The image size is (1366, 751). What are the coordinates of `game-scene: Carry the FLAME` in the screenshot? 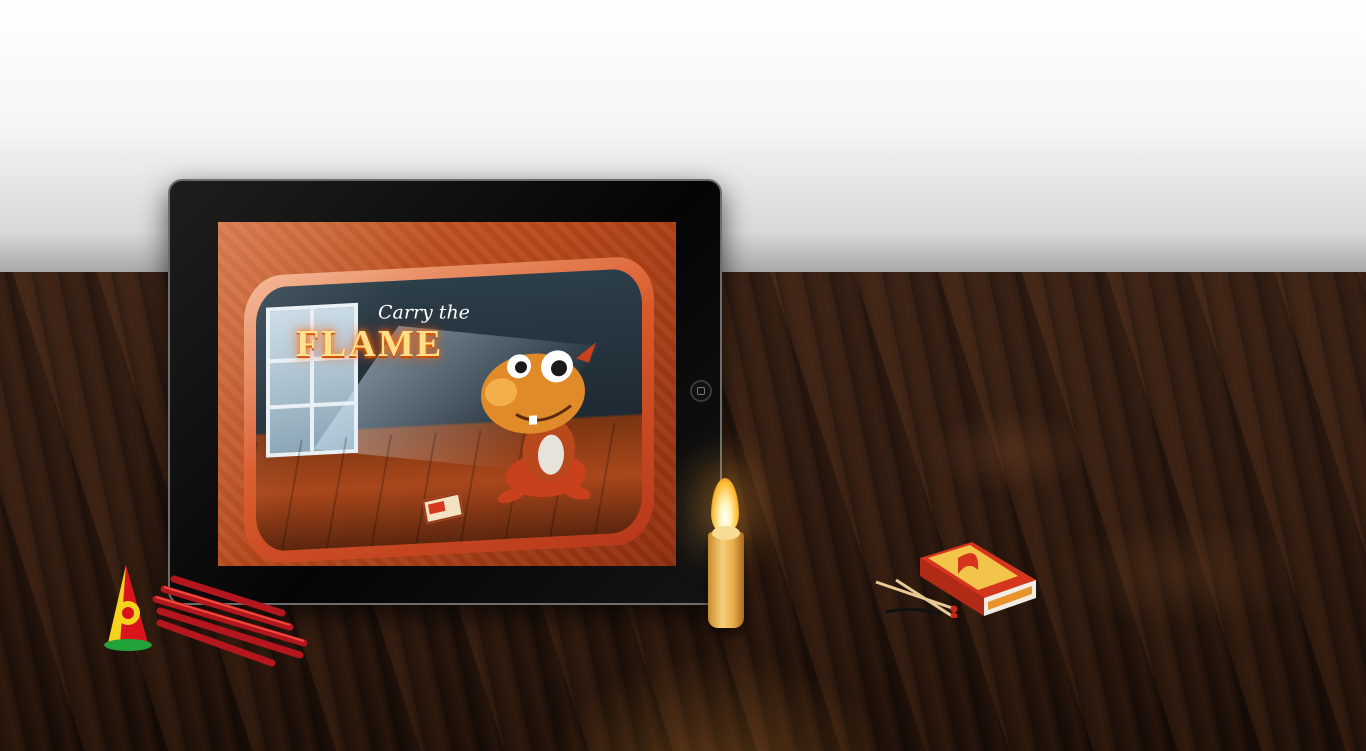 It's located at (449, 410).